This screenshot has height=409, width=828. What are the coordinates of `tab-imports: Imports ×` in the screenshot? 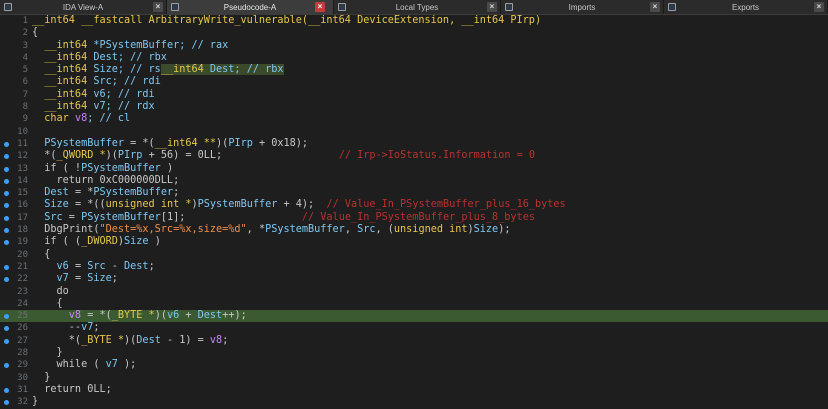 It's located at (582, 7).